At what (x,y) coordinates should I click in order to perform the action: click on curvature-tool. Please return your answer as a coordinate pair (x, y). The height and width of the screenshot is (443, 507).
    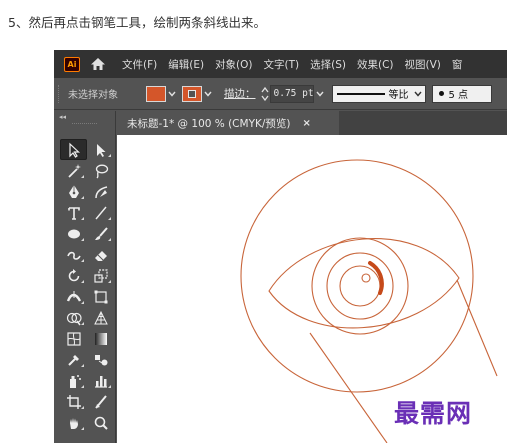
    Looking at the image, I should click on (100, 191).